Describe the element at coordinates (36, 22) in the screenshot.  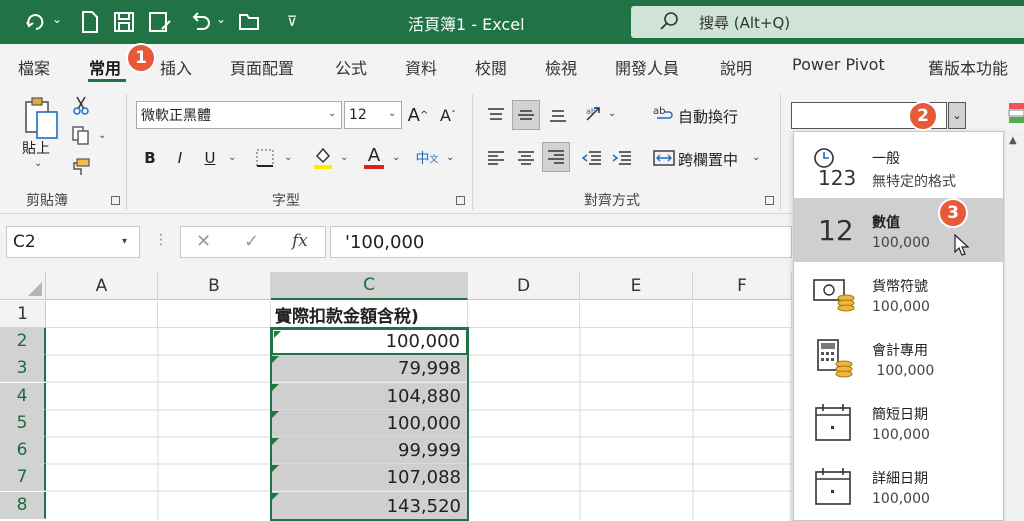
I see `autosave-icon` at that location.